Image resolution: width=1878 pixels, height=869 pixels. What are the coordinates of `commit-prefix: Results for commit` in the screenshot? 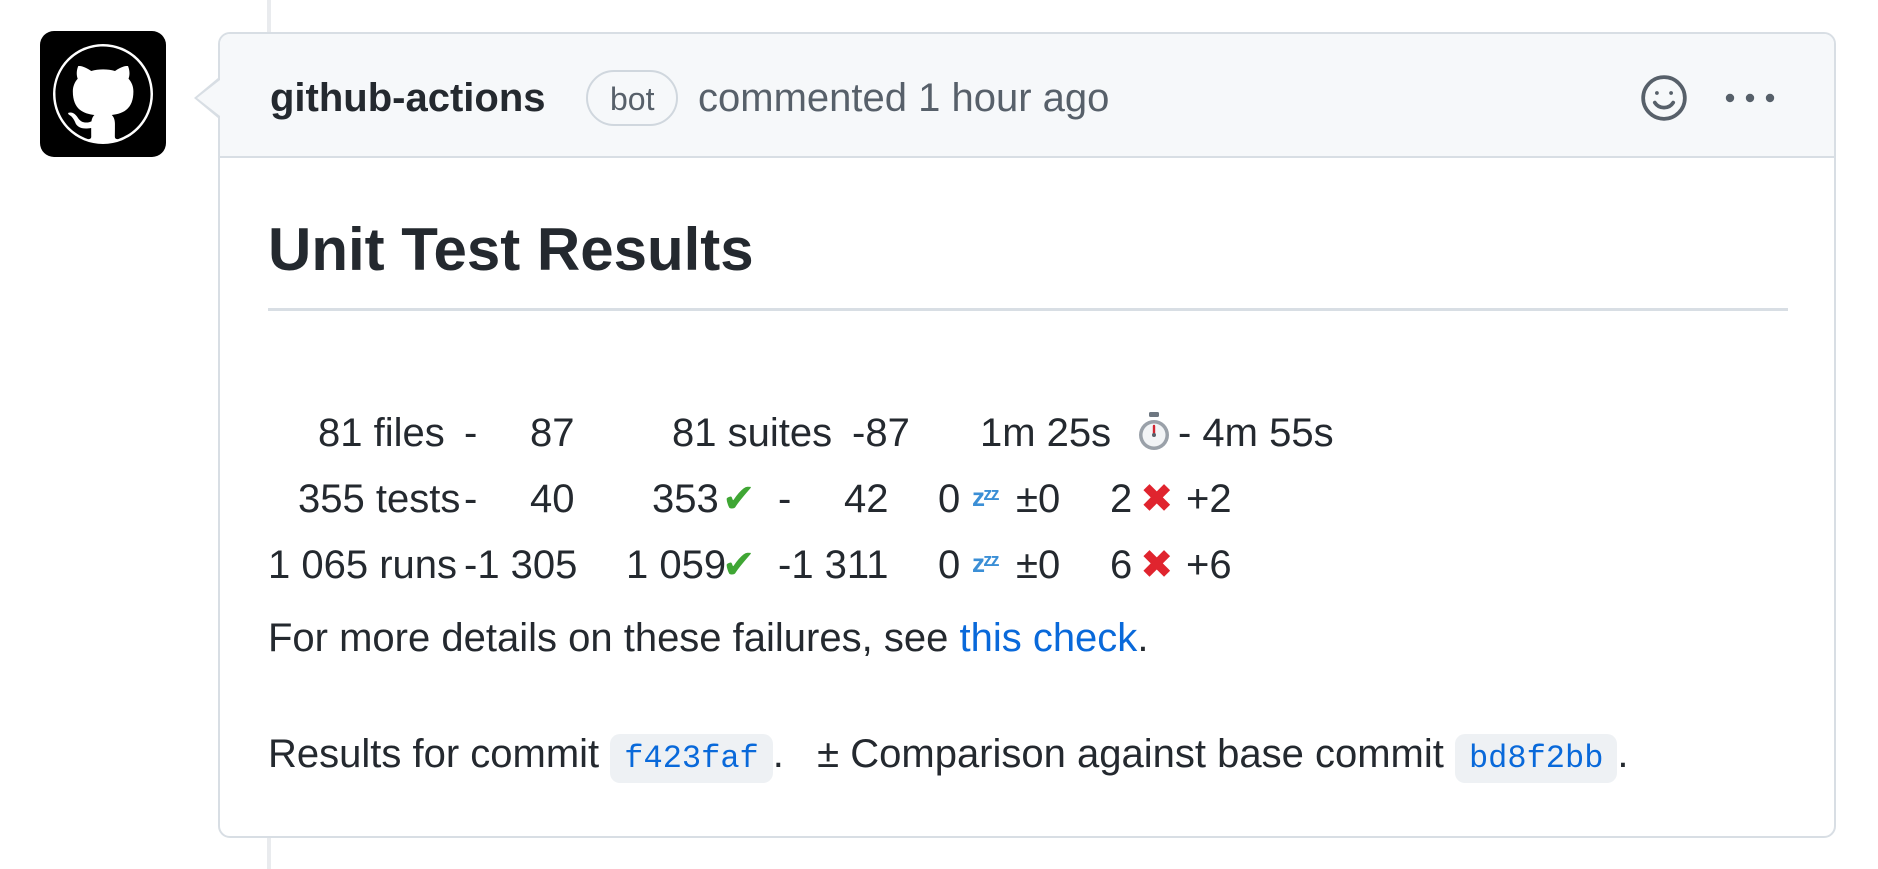 It's located at (434, 754).